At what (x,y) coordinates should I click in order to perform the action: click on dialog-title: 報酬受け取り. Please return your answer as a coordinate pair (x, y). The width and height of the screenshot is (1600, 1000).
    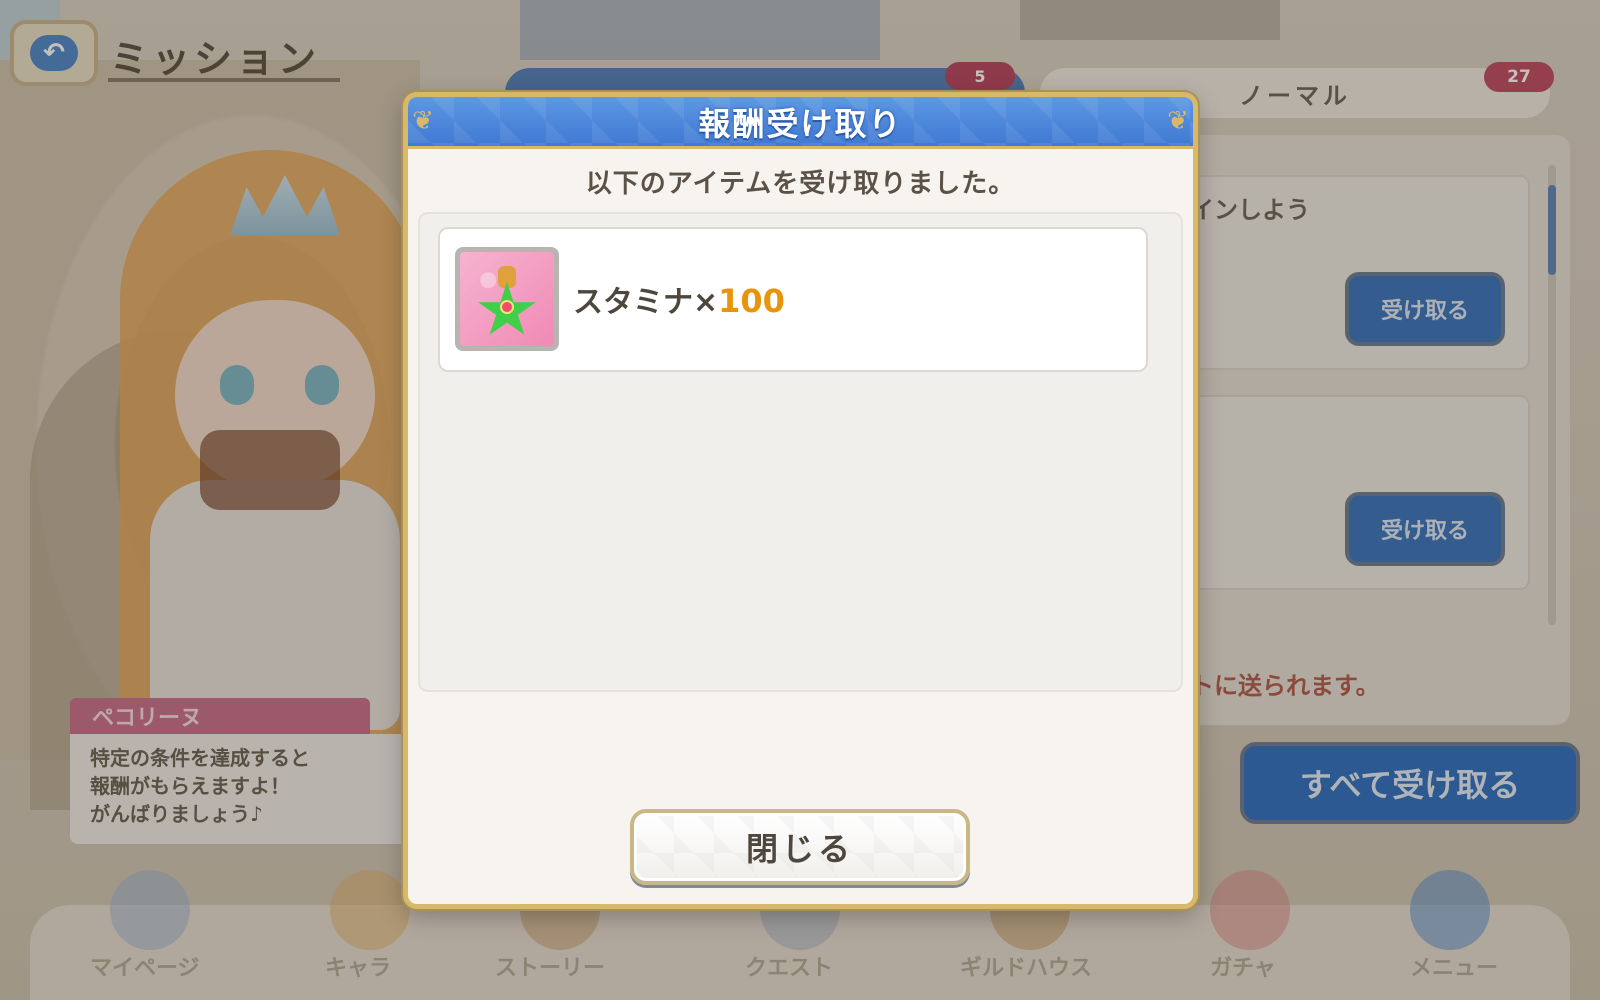
    Looking at the image, I should click on (800, 123).